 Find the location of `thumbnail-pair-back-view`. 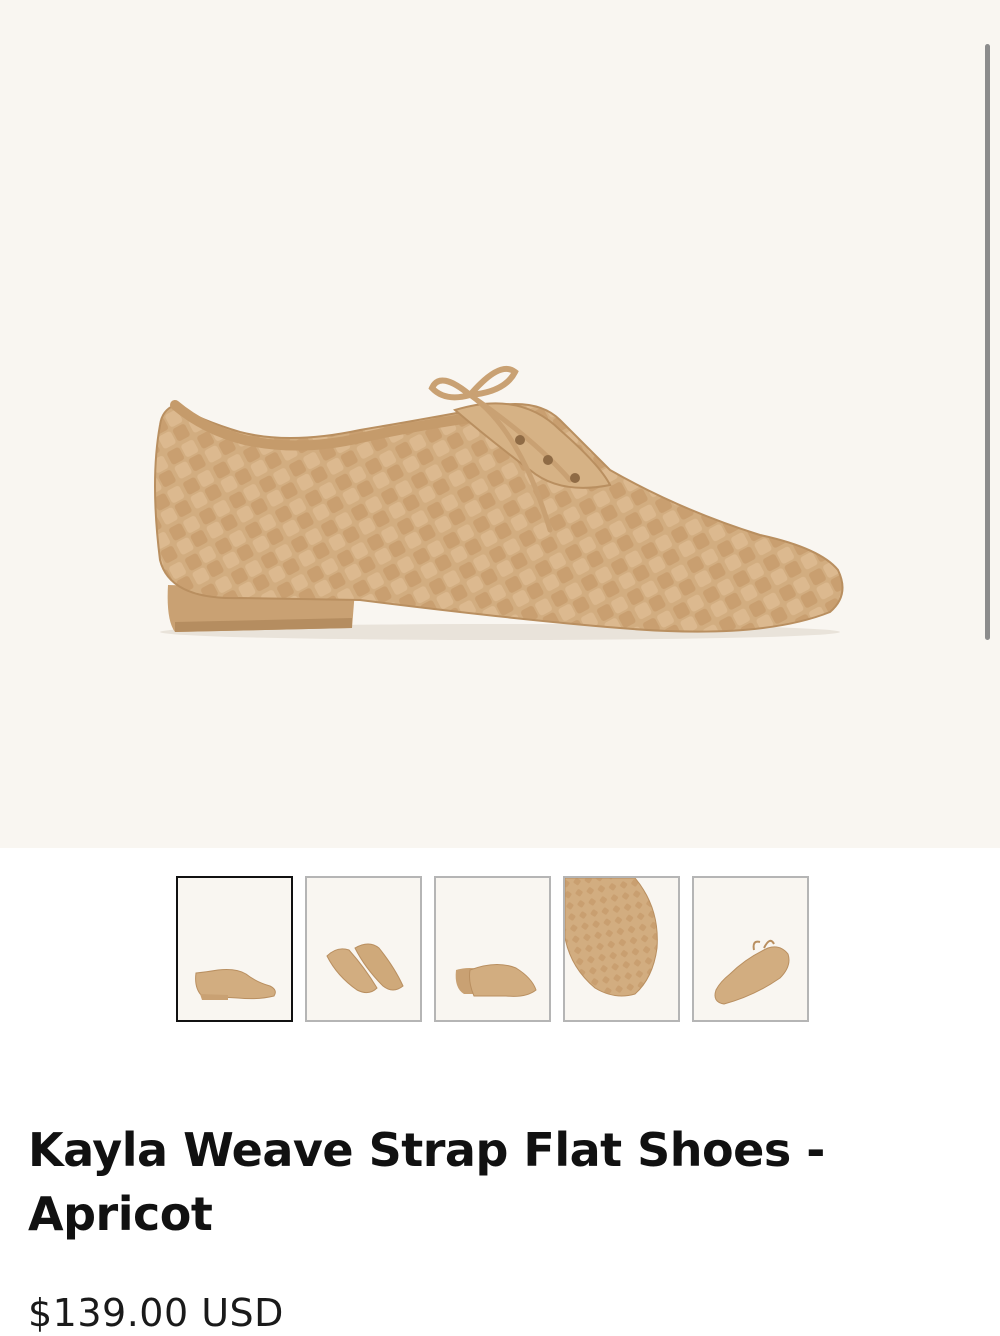

thumbnail-pair-back-view is located at coordinates (492, 949).